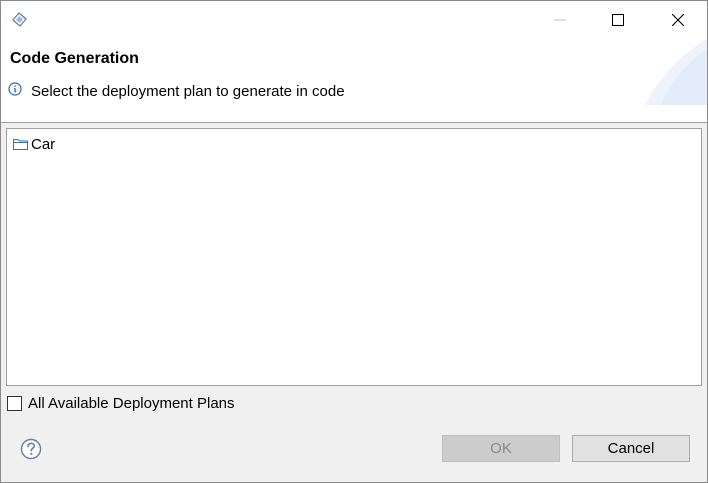 The image size is (708, 483). I want to click on all-plans-option: All Available Deployment Plans, so click(121, 403).